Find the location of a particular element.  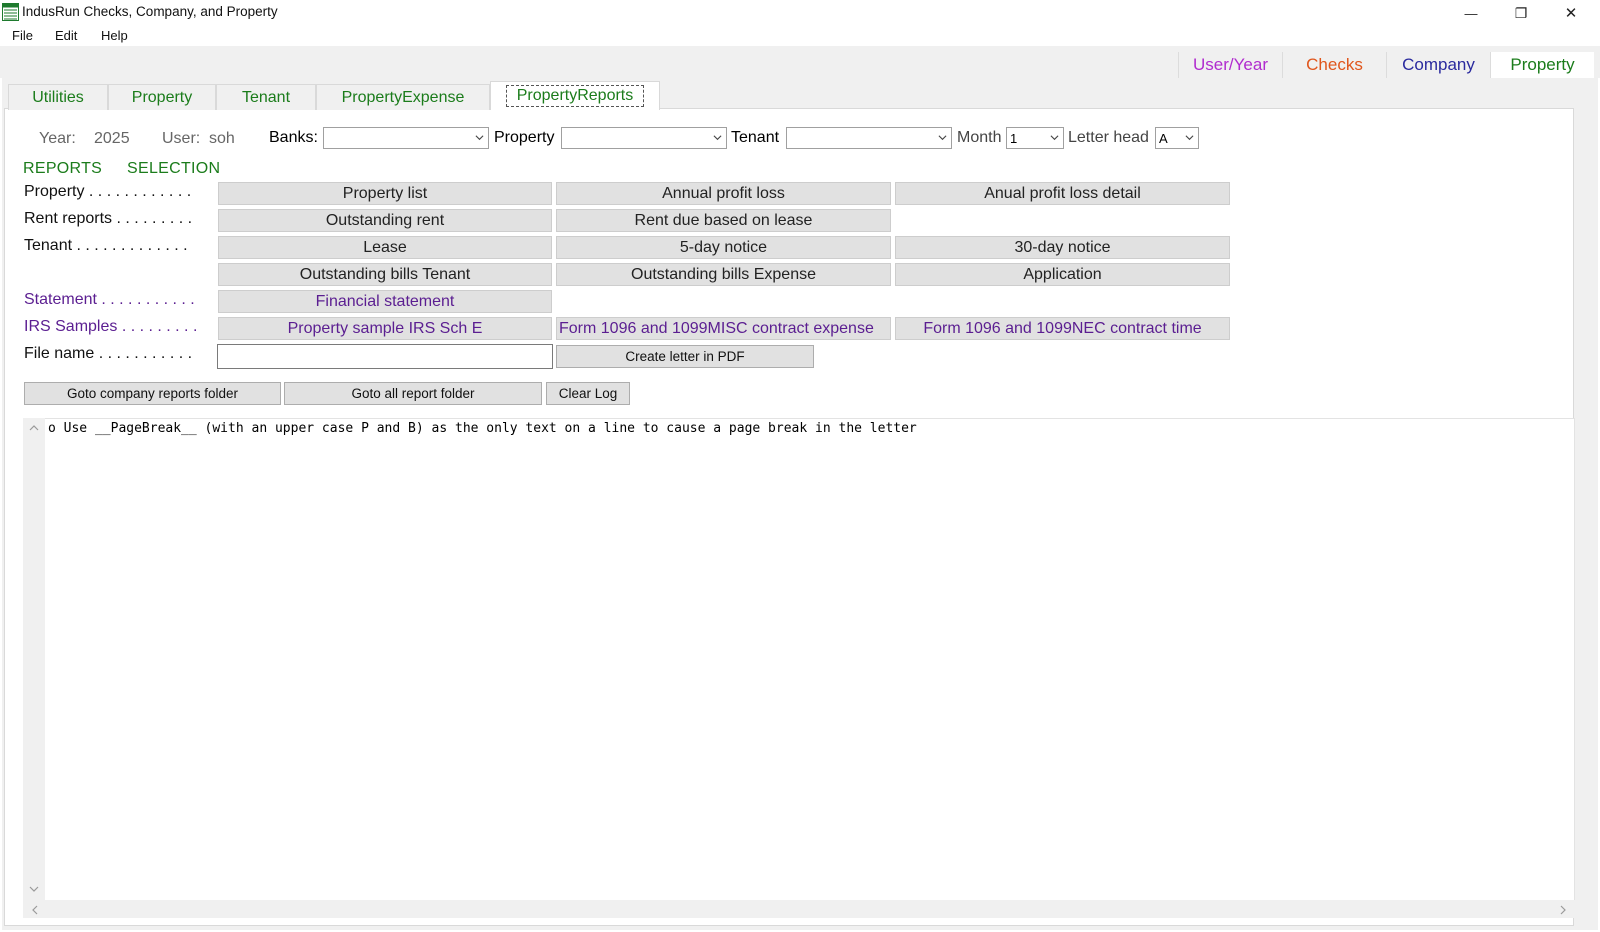

scroll-right-icon is located at coordinates (1563, 910).